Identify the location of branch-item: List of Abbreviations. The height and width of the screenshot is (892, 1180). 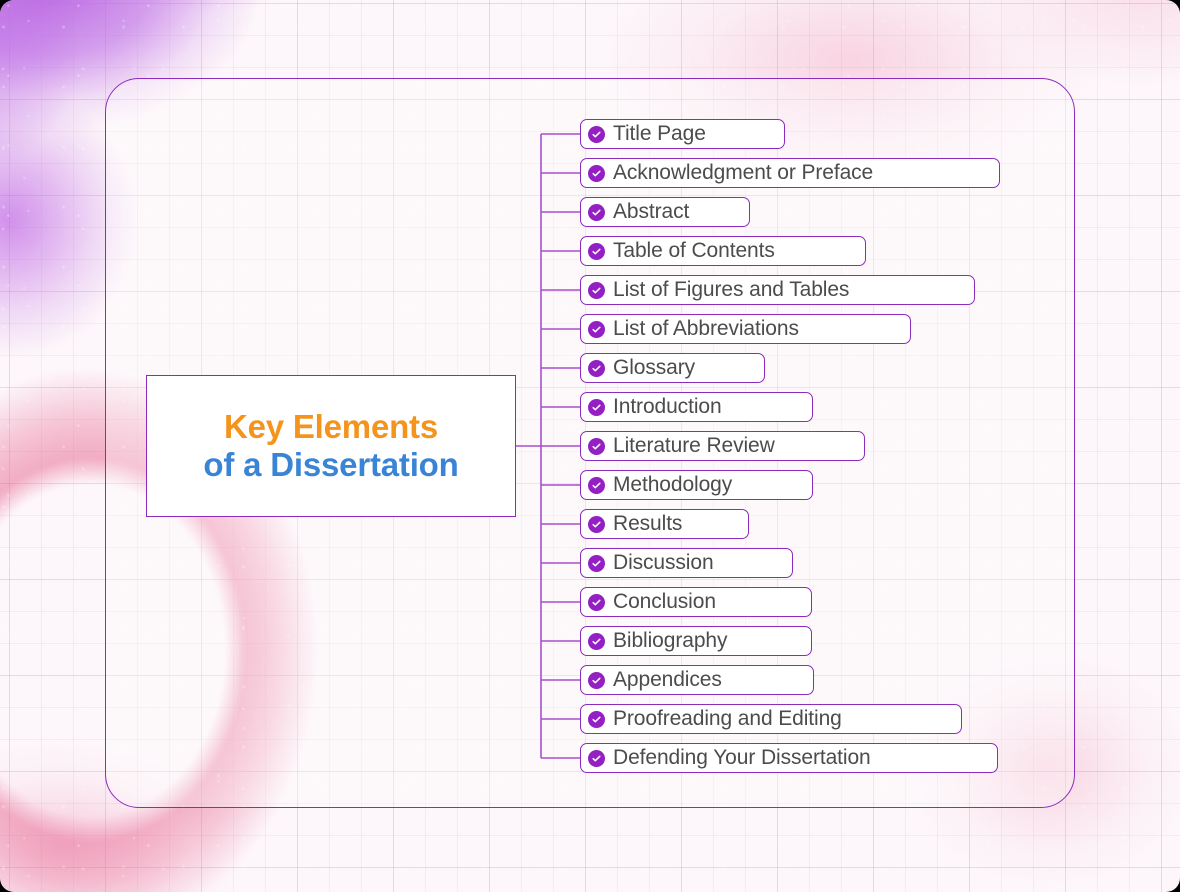
(745, 329).